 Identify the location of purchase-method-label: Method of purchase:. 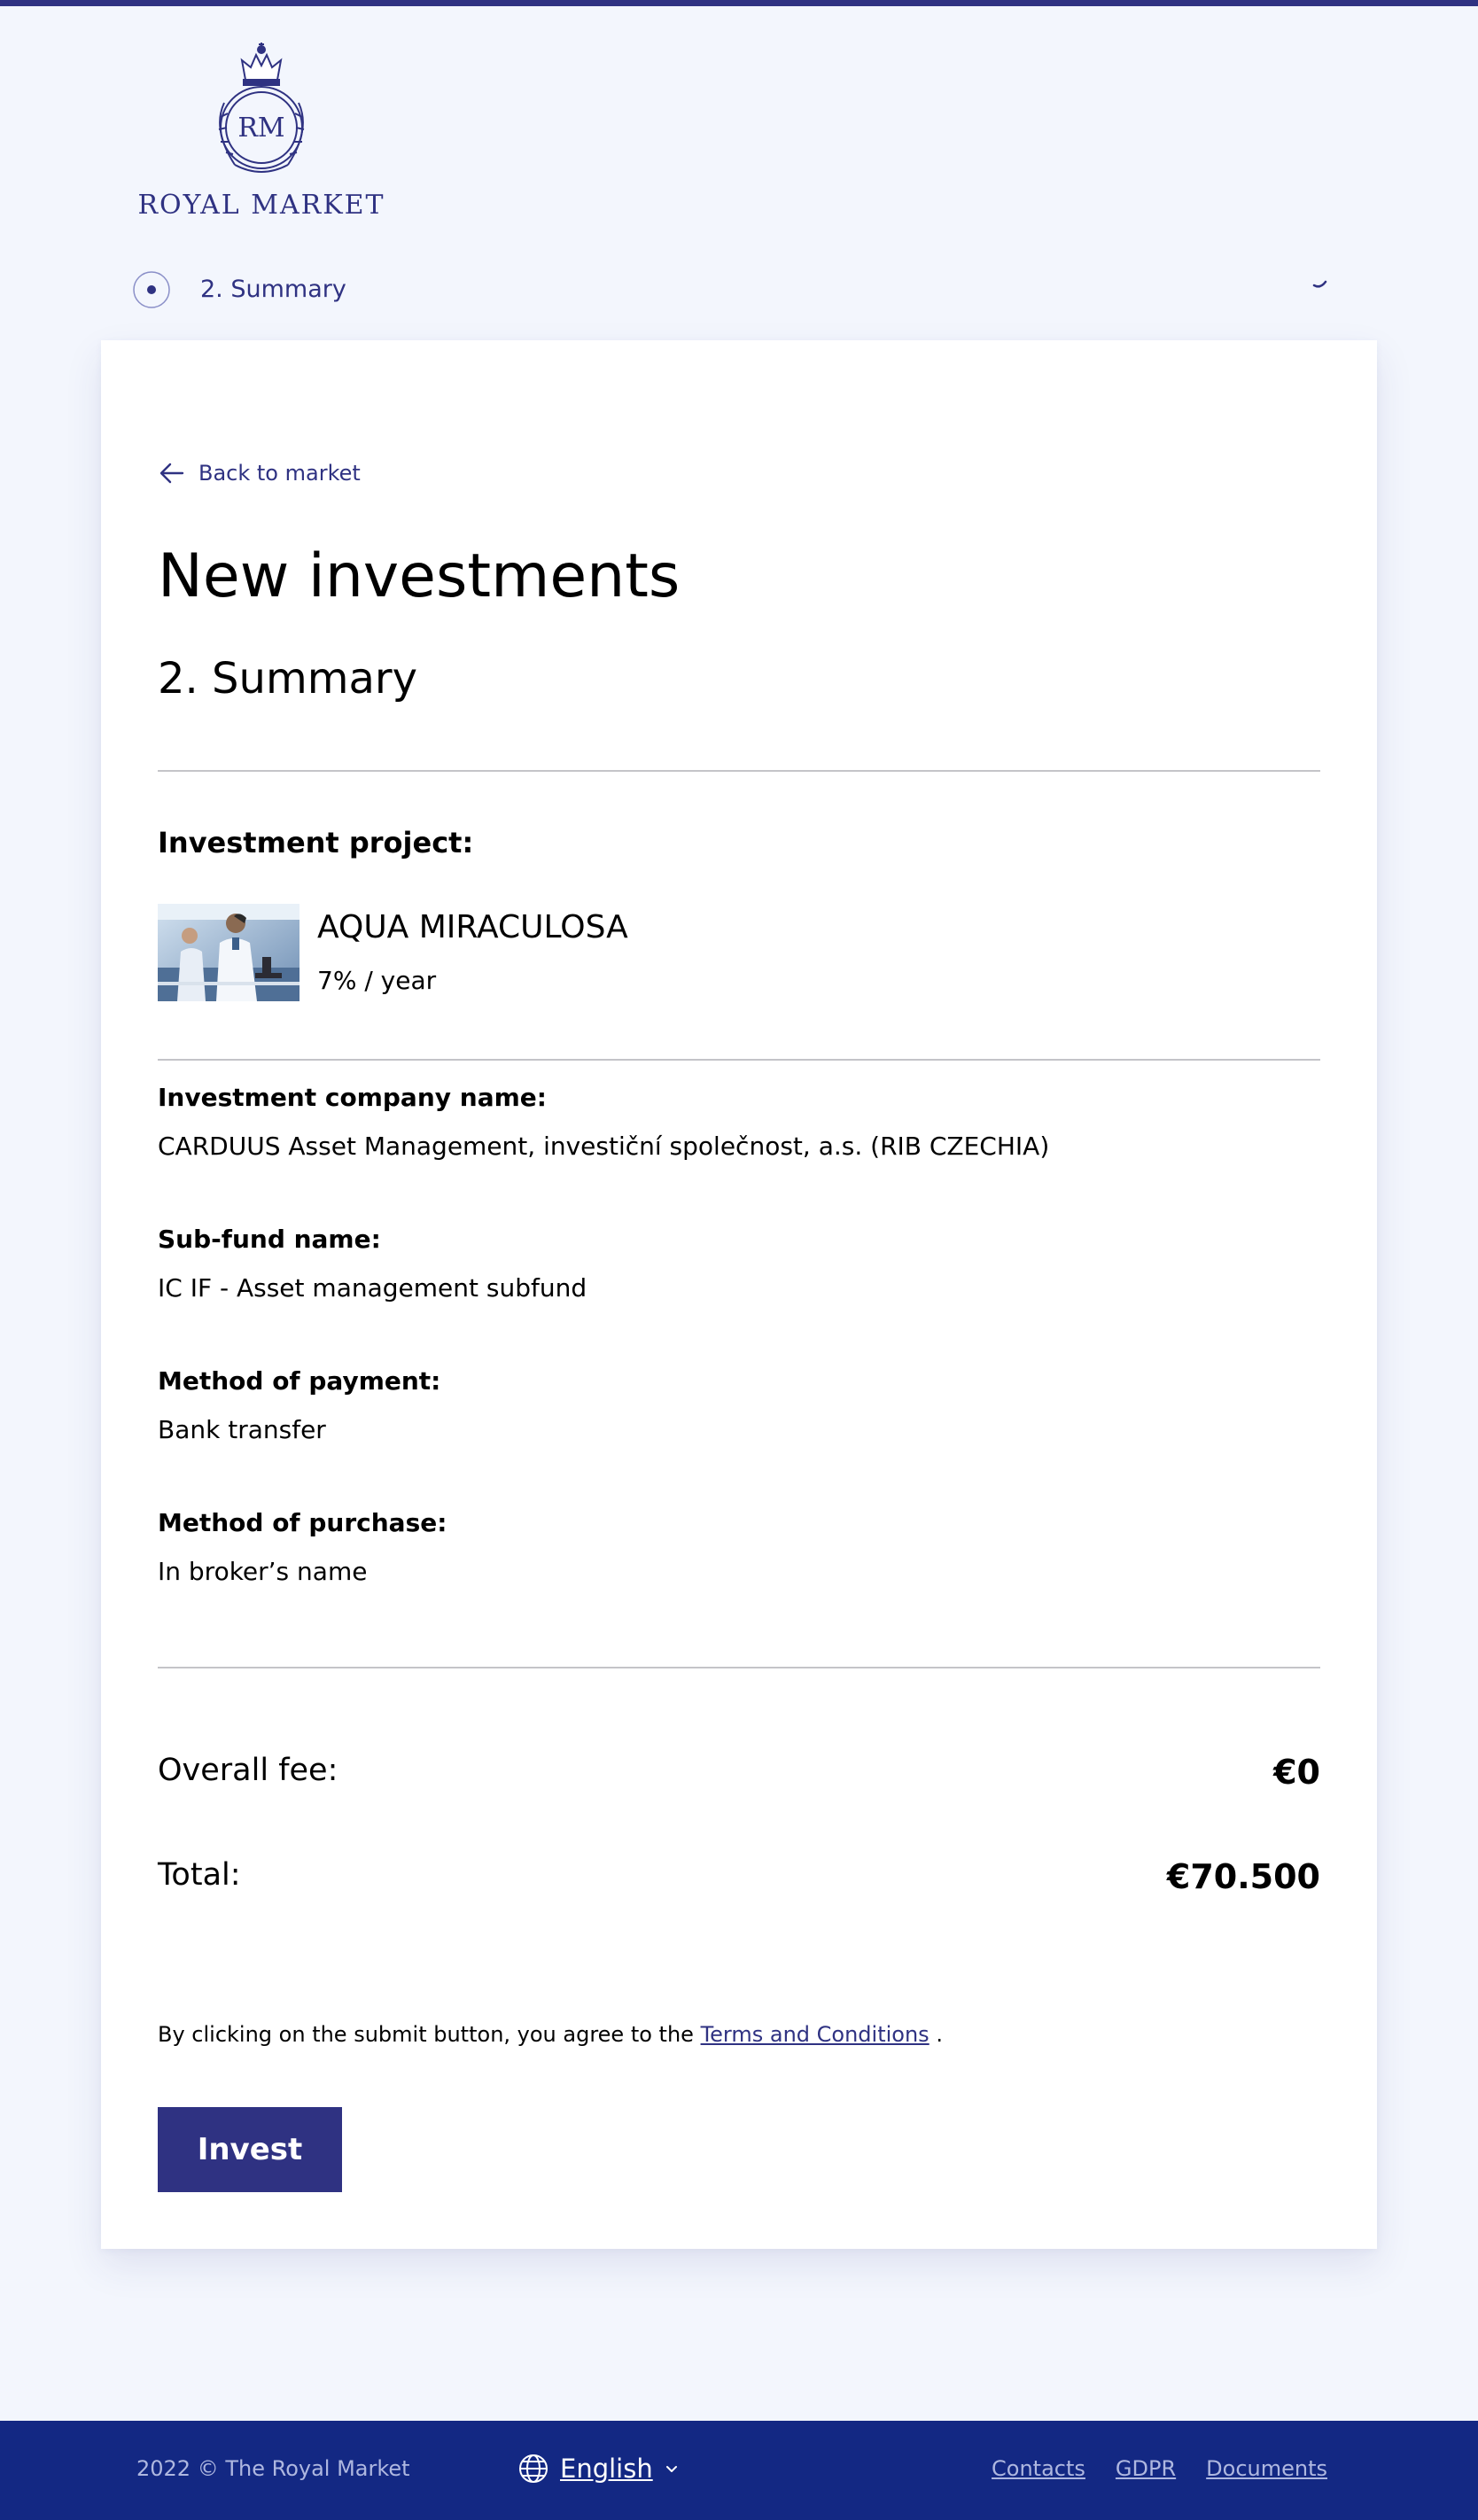
(302, 1522).